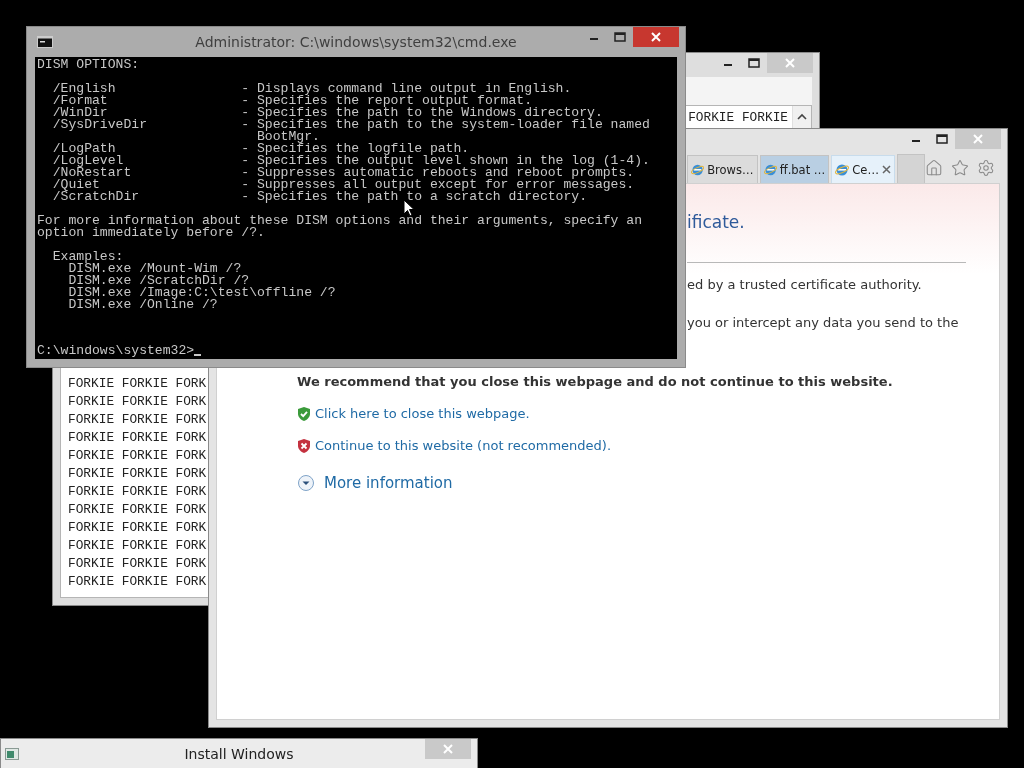 This screenshot has width=1024, height=768. What do you see at coordinates (87, 257) in the screenshot?
I see `console-line: Examples:` at bounding box center [87, 257].